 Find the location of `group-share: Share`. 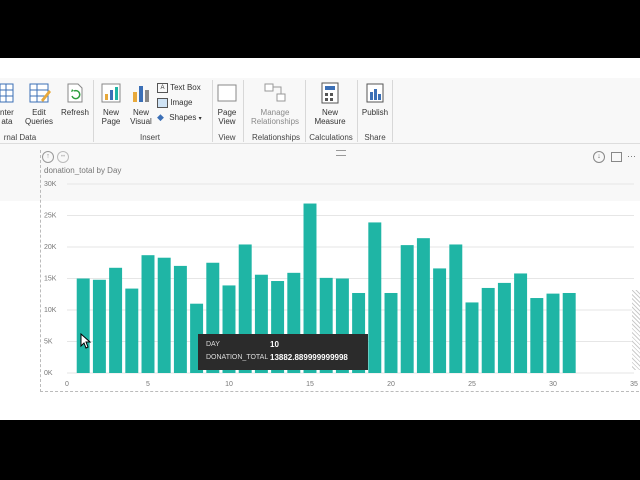

group-share: Share is located at coordinates (375, 137).